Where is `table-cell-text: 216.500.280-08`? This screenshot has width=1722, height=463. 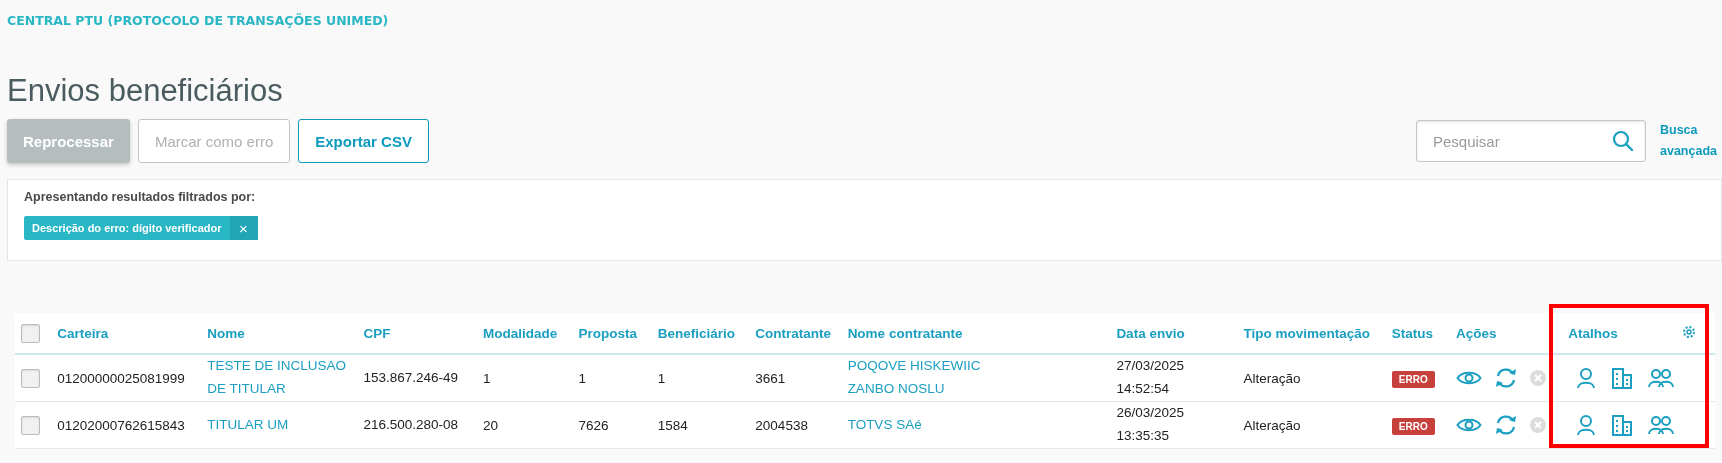 table-cell-text: 216.500.280-08 is located at coordinates (411, 424).